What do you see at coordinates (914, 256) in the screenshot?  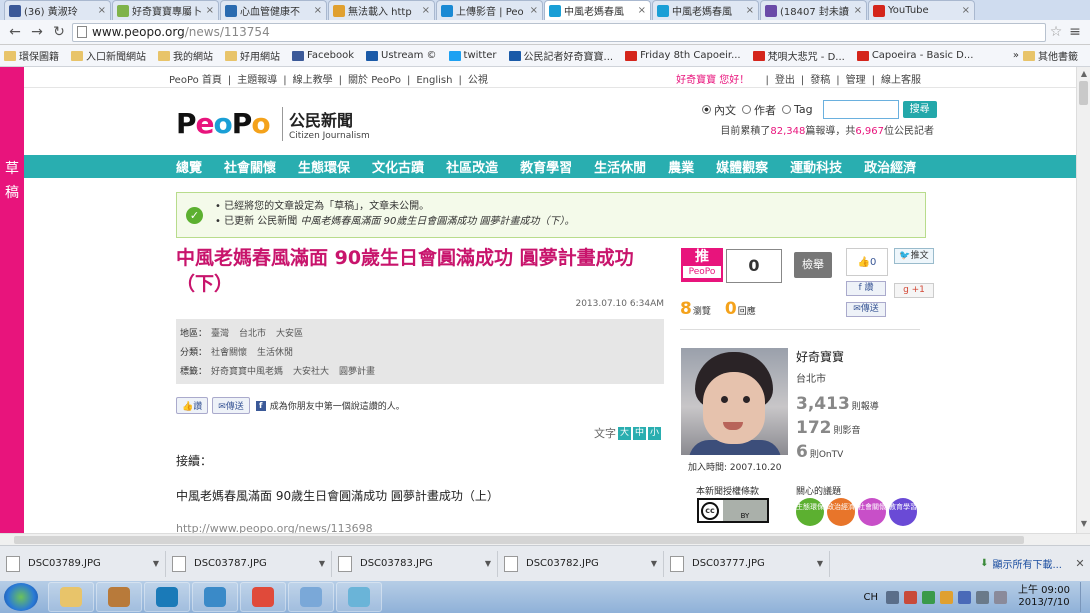 I see `tweet-button: 🐦推文` at bounding box center [914, 256].